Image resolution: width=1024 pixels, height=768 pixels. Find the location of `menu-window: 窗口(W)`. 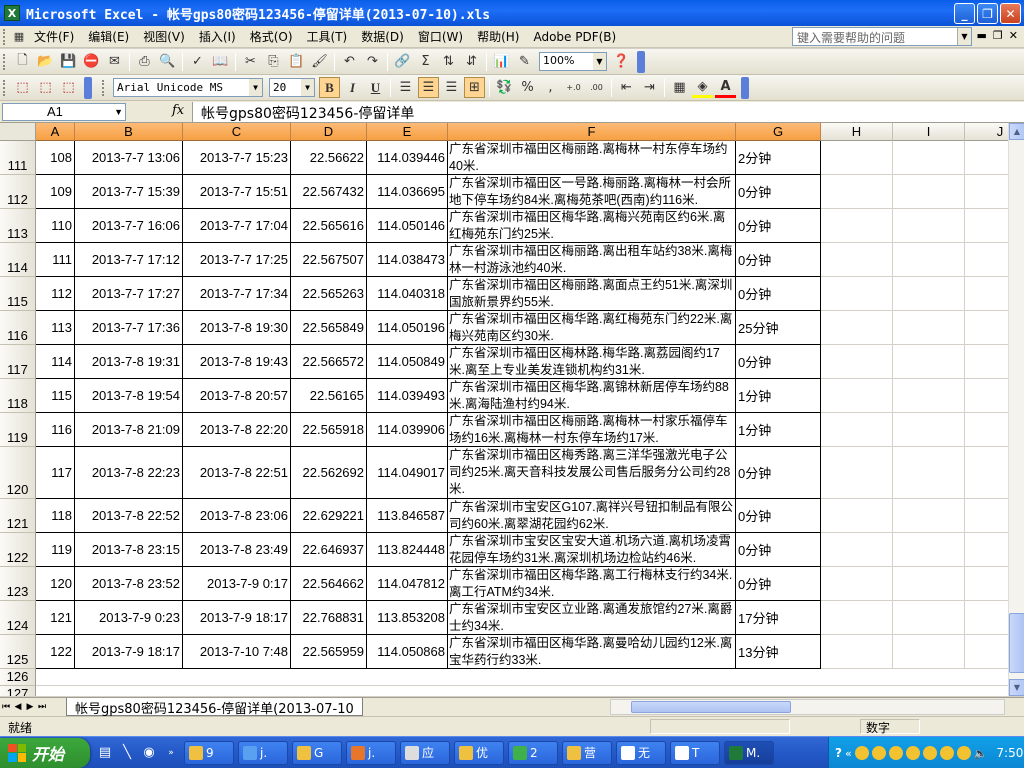

menu-window: 窗口(W) is located at coordinates (440, 36).